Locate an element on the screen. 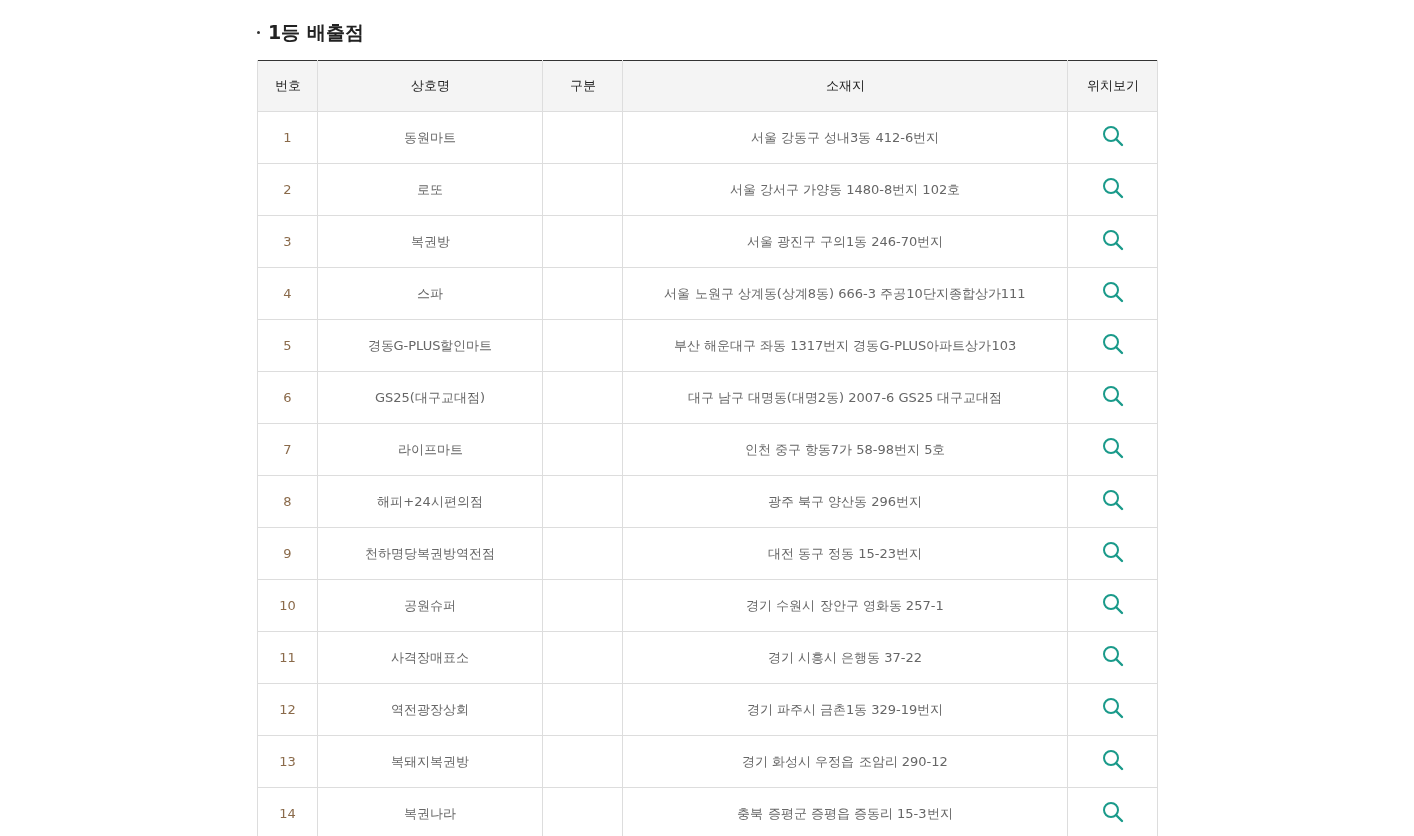  row-number: 11 is located at coordinates (287, 657).